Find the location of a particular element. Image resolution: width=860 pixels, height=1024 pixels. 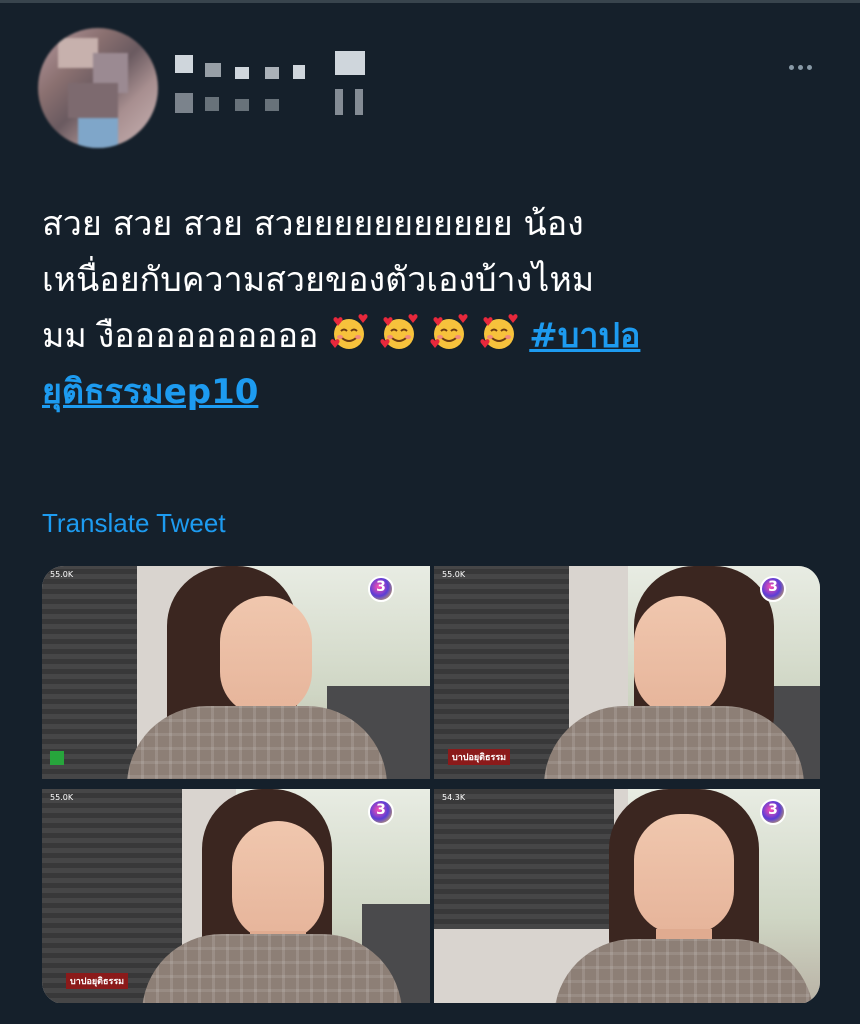

tweet-text-segment: มม งืออออออออออ is located at coordinates (180, 336).